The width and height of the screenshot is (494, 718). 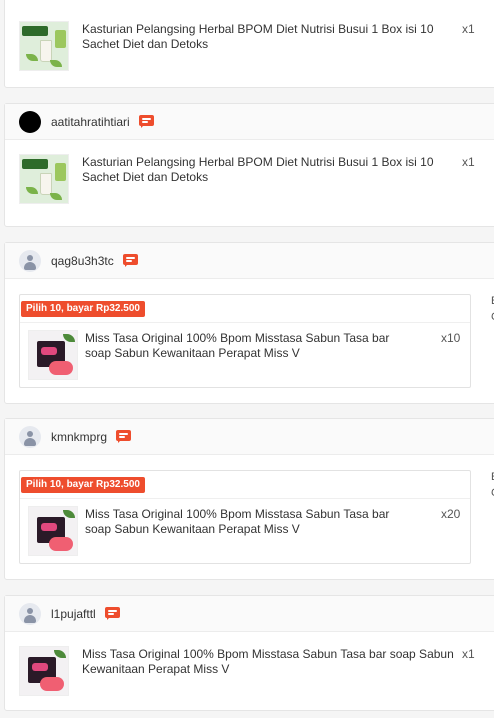 I want to click on buyer-username: qag8u3h3tc, so click(x=82, y=261).